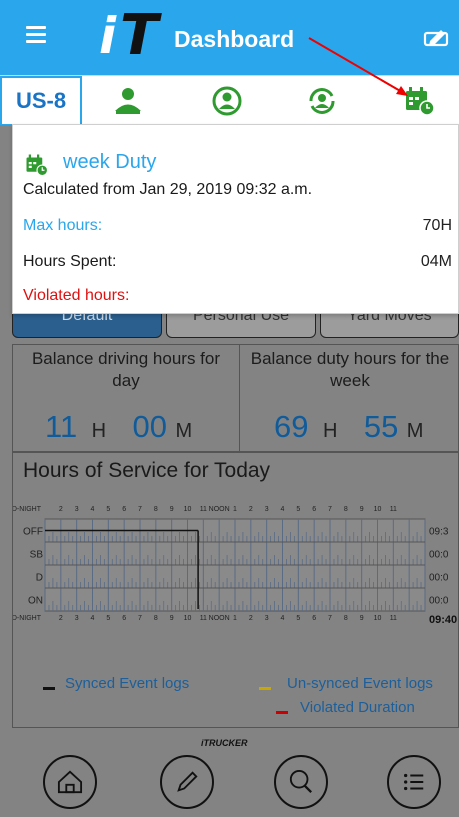 Image resolution: width=459 pixels, height=817 pixels. I want to click on app-bar: i T Dashboard, so click(229, 37).